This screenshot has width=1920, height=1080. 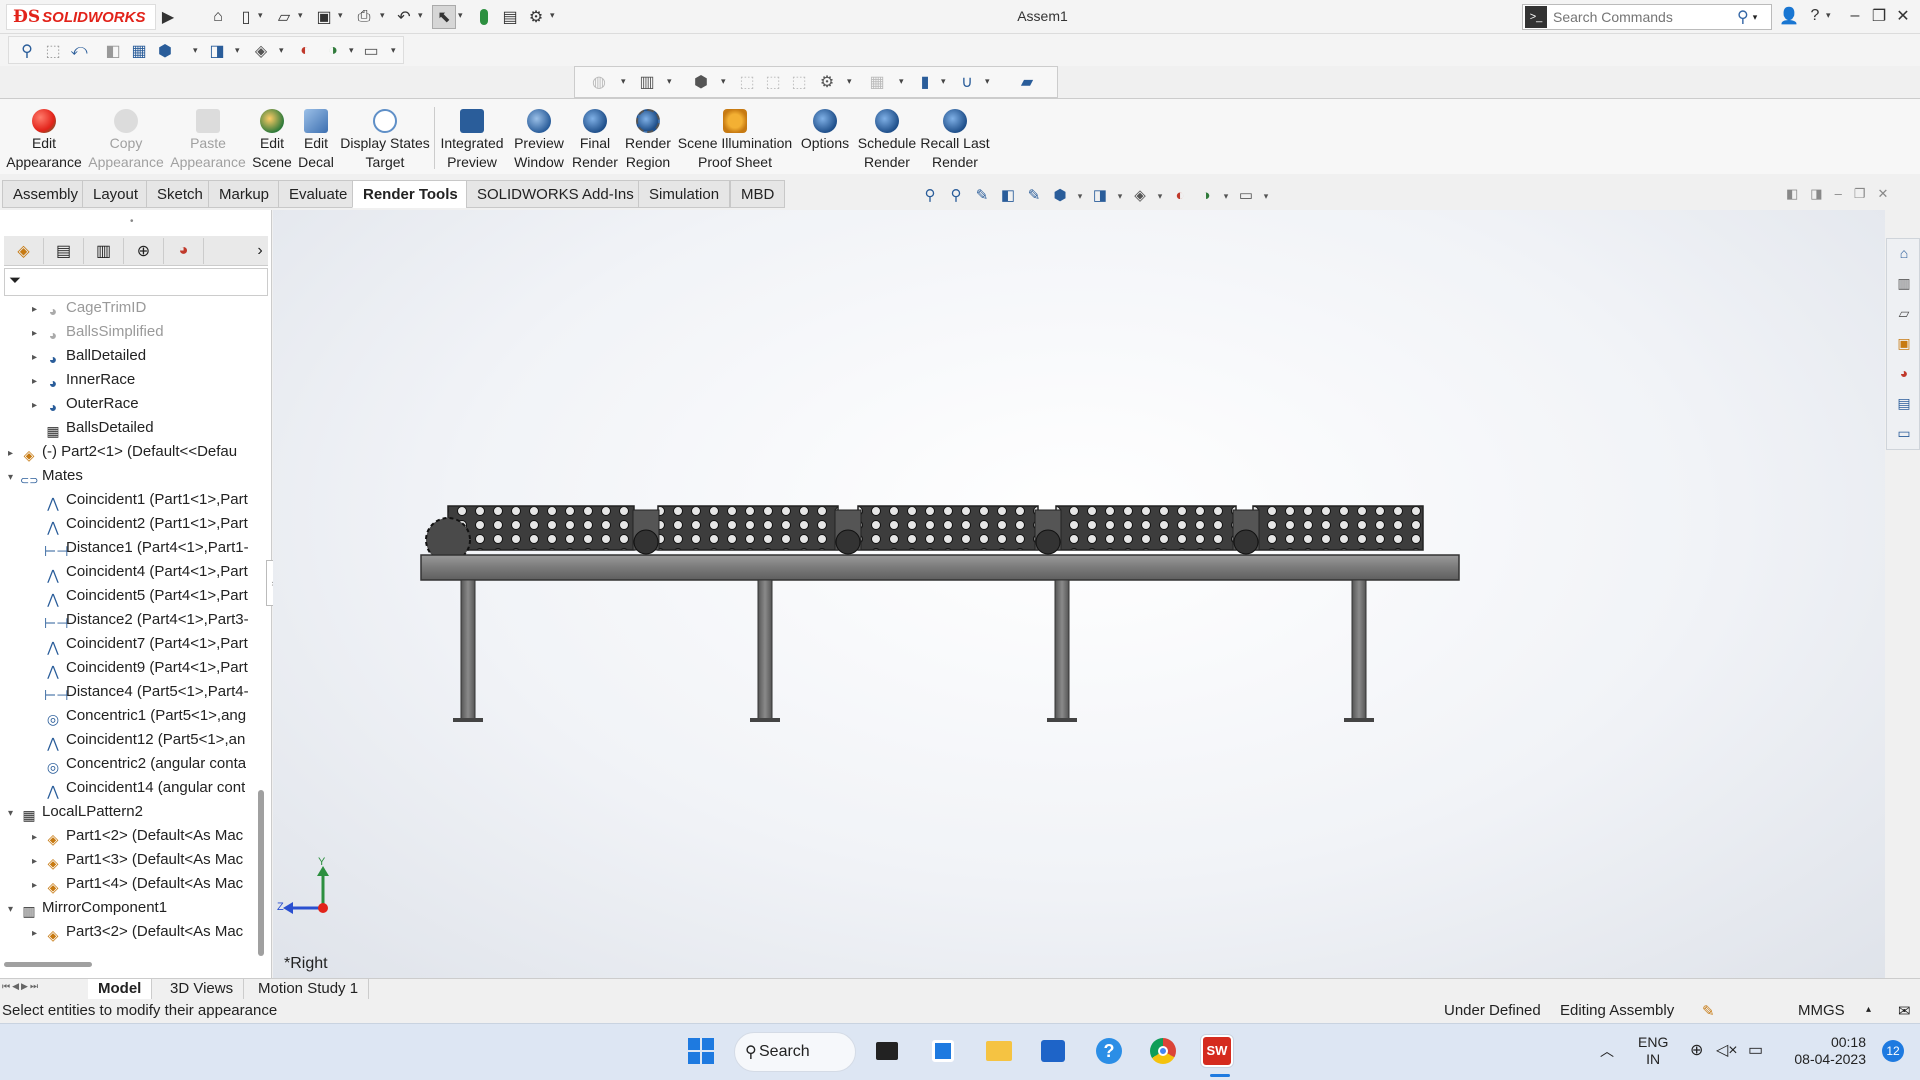 I want to click on insert-component-icon: ◍, so click(x=599, y=82).